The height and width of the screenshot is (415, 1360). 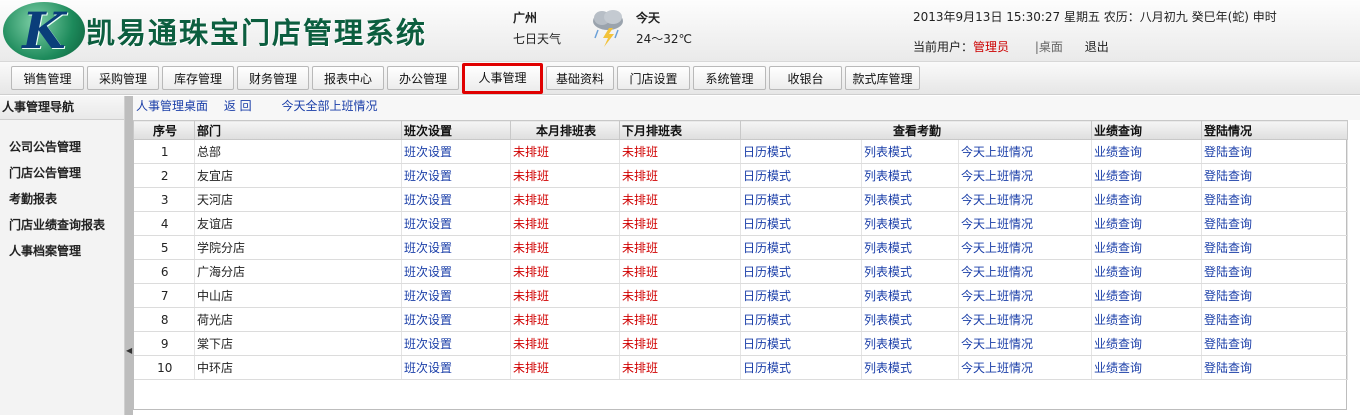 What do you see at coordinates (330, 106) in the screenshot?
I see `today-all-attendance-link: 今天全部上班情况` at bounding box center [330, 106].